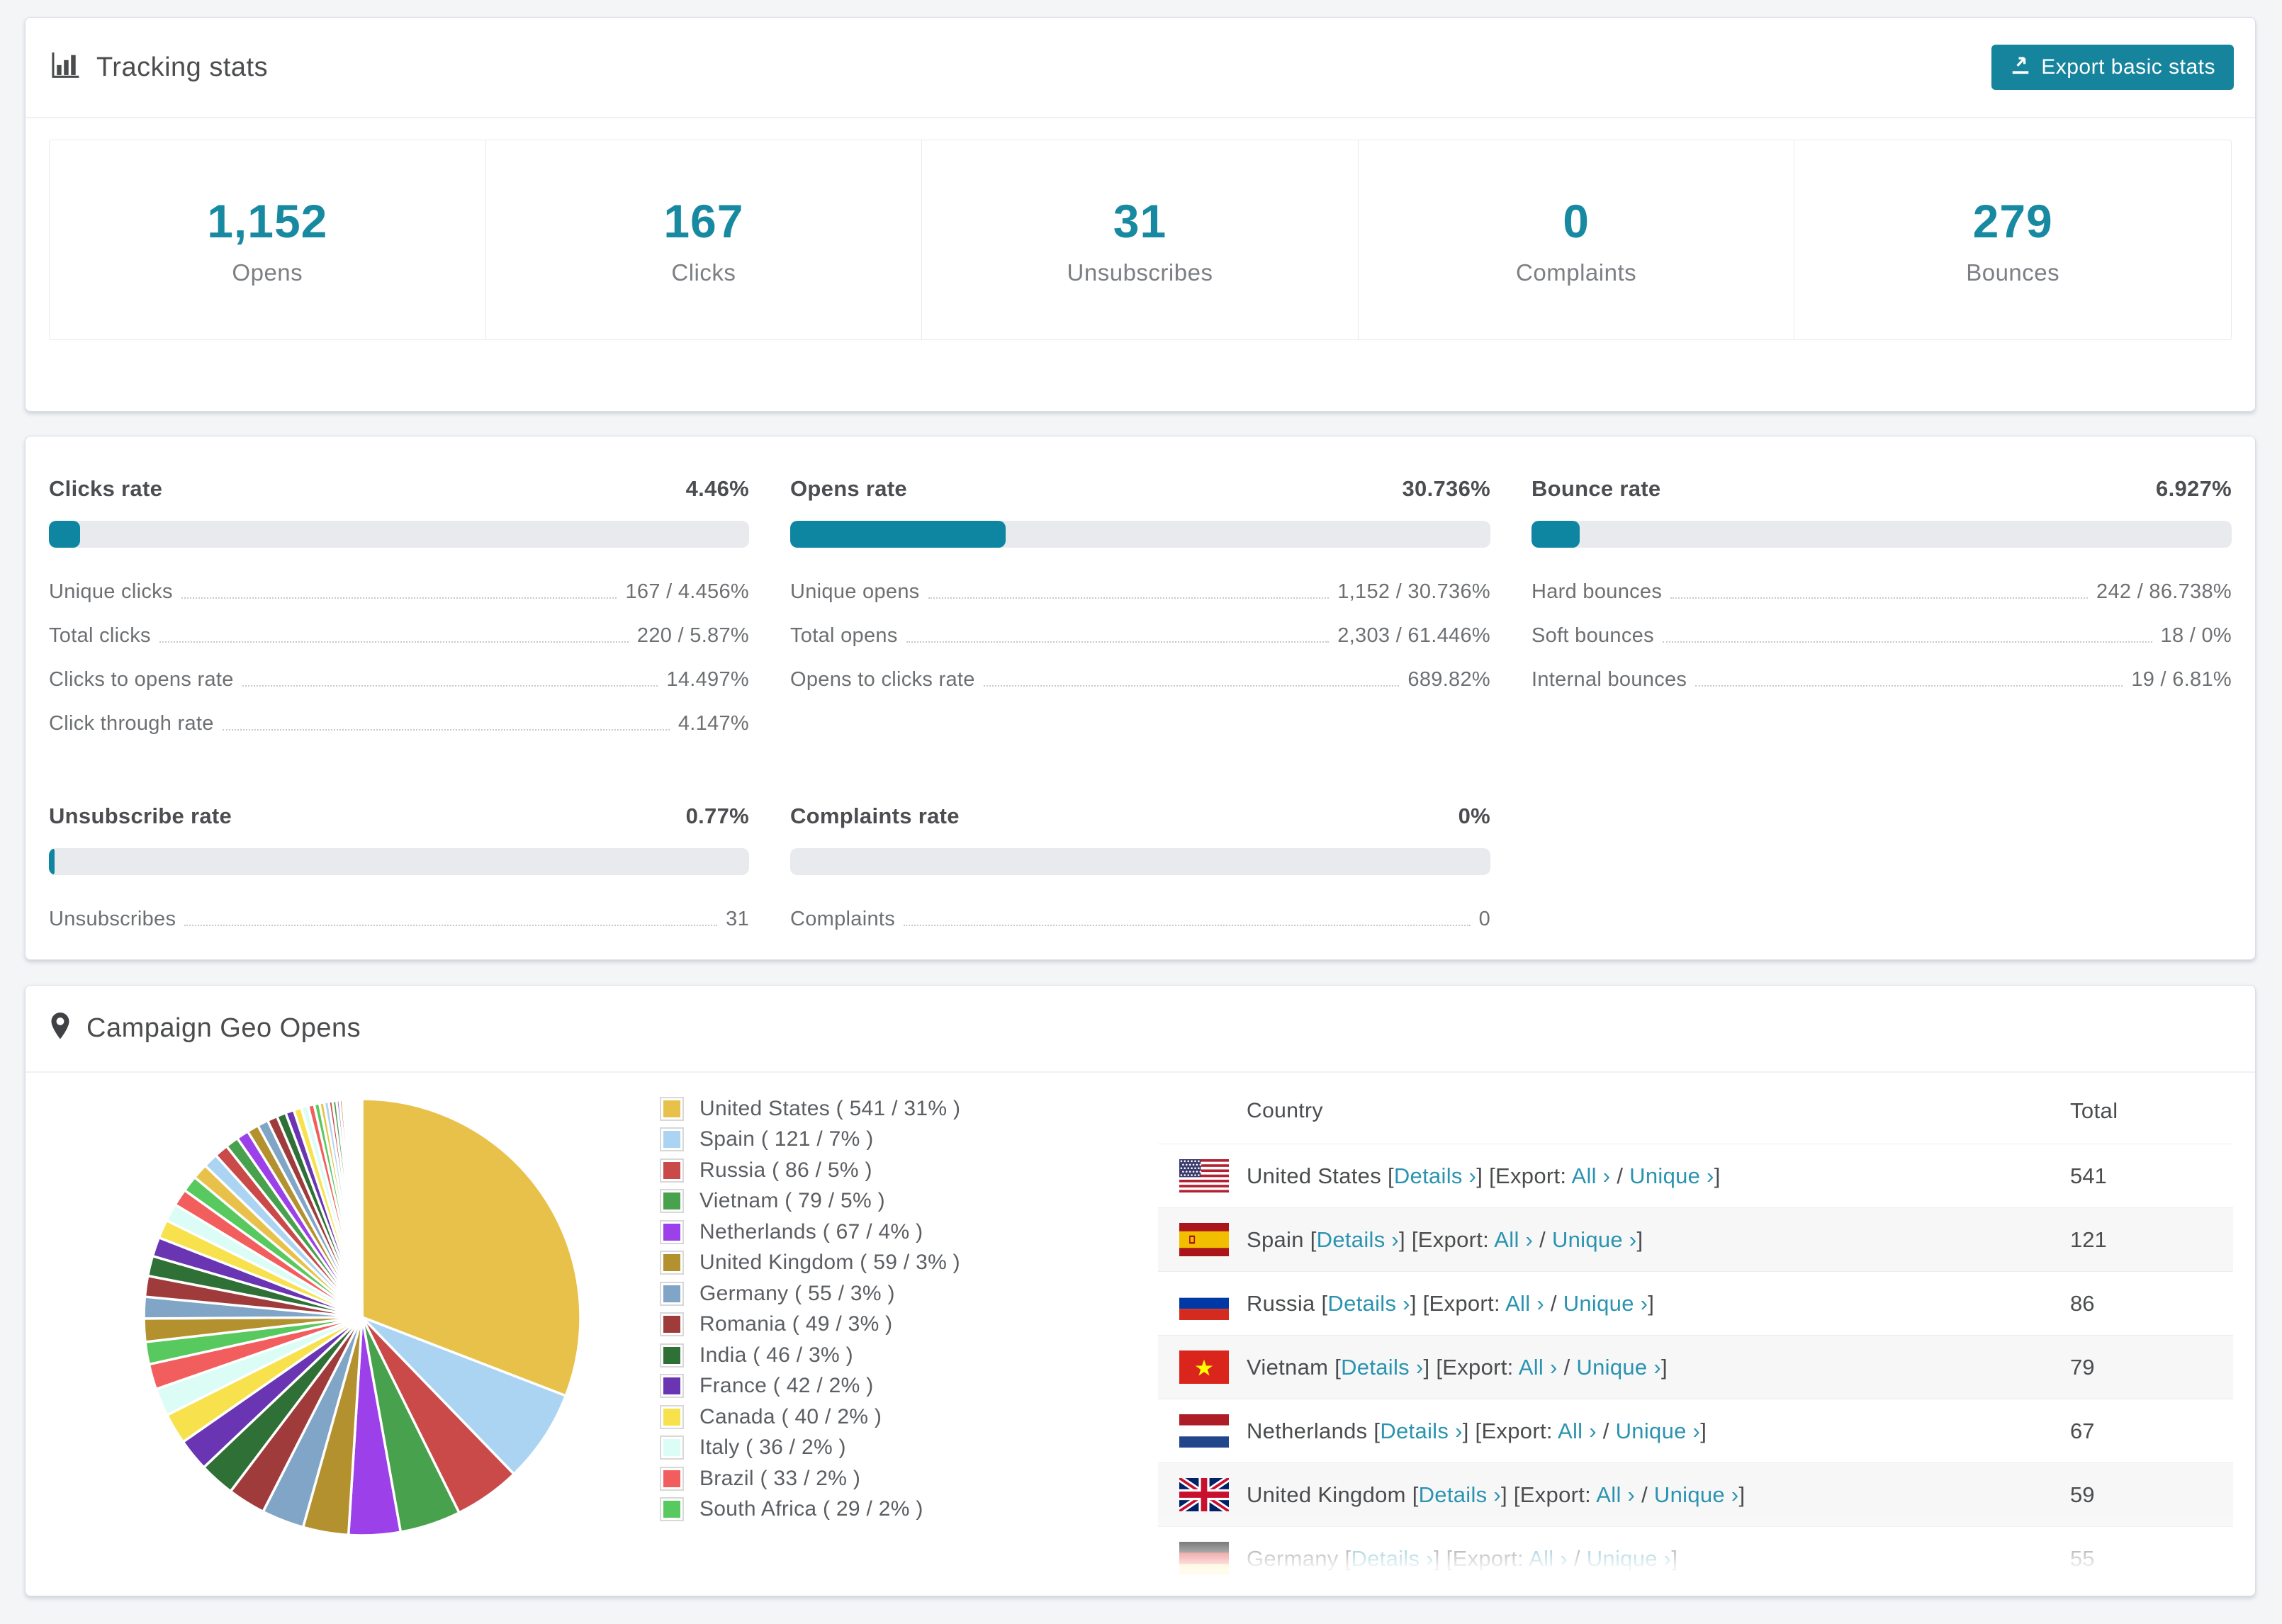 The image size is (2282, 1624). What do you see at coordinates (106, 489) in the screenshot?
I see `rate-title: Clicks rate` at bounding box center [106, 489].